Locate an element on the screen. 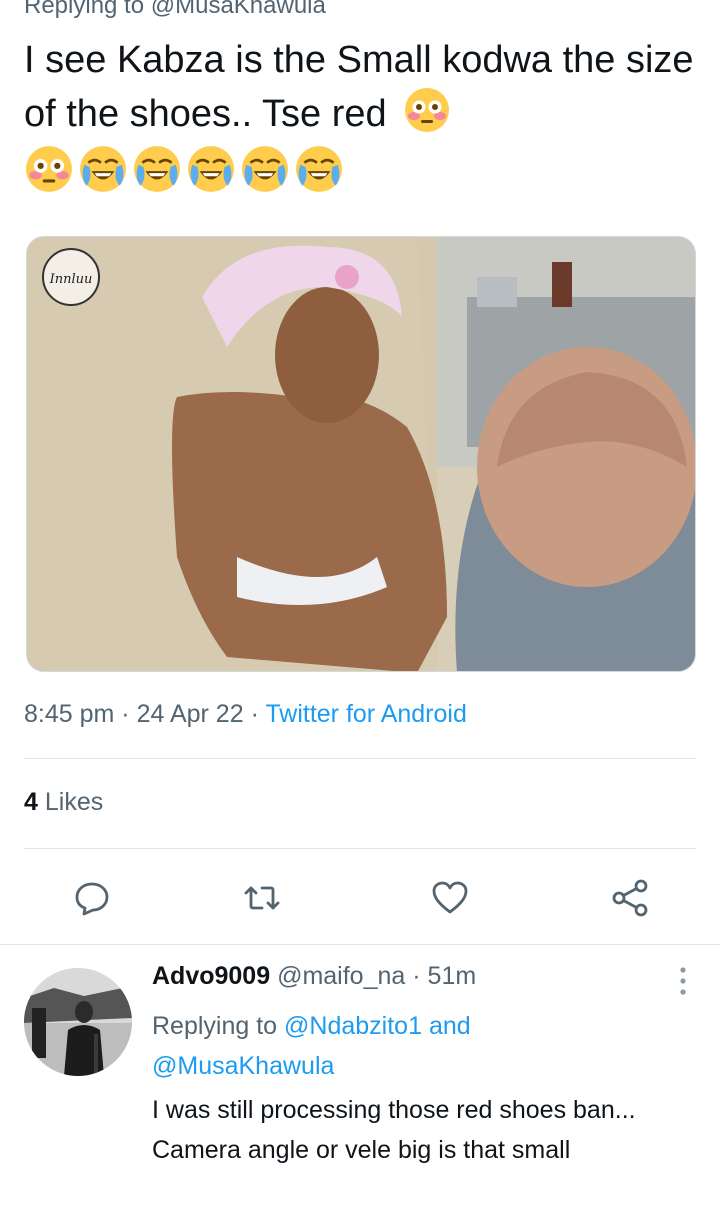 This screenshot has height=1210, width=720. emoji-row is located at coordinates (184, 169).